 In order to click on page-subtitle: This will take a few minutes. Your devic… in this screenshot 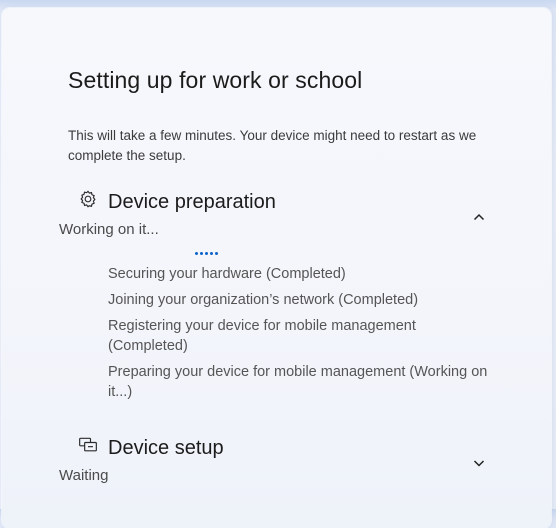, I will do `click(272, 145)`.